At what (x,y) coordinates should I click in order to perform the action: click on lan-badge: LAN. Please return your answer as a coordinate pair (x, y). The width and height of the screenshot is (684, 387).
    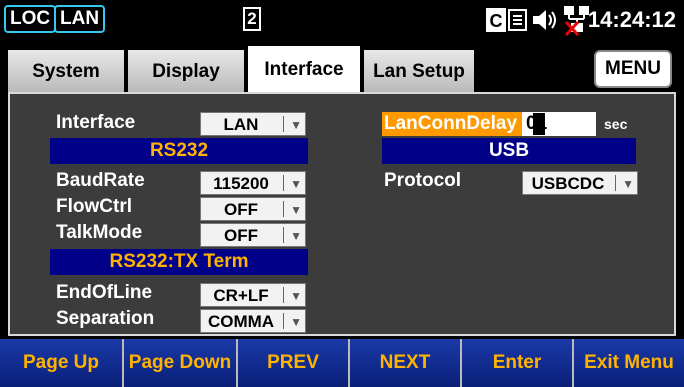
    Looking at the image, I should click on (80, 19).